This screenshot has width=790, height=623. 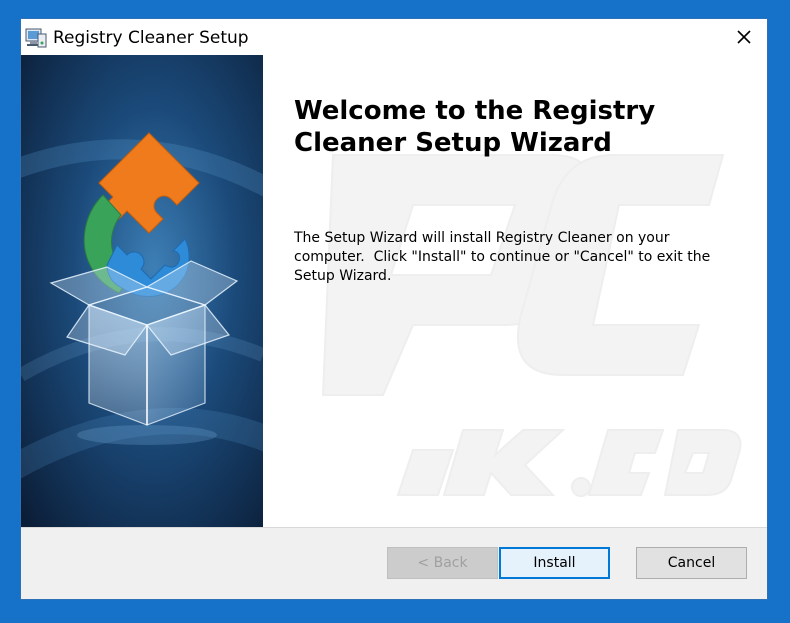 I want to click on button-bar: < Back Install Cancel, so click(x=394, y=563).